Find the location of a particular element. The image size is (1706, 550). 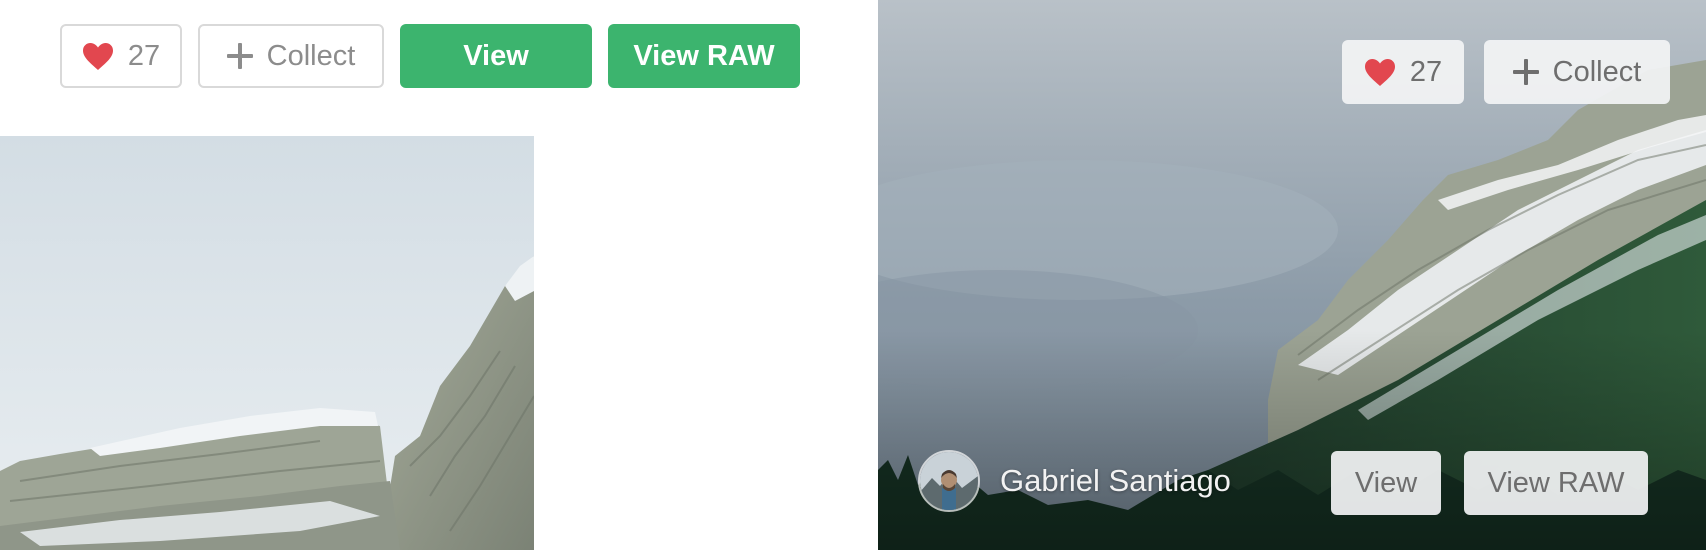

avatar is located at coordinates (949, 481).